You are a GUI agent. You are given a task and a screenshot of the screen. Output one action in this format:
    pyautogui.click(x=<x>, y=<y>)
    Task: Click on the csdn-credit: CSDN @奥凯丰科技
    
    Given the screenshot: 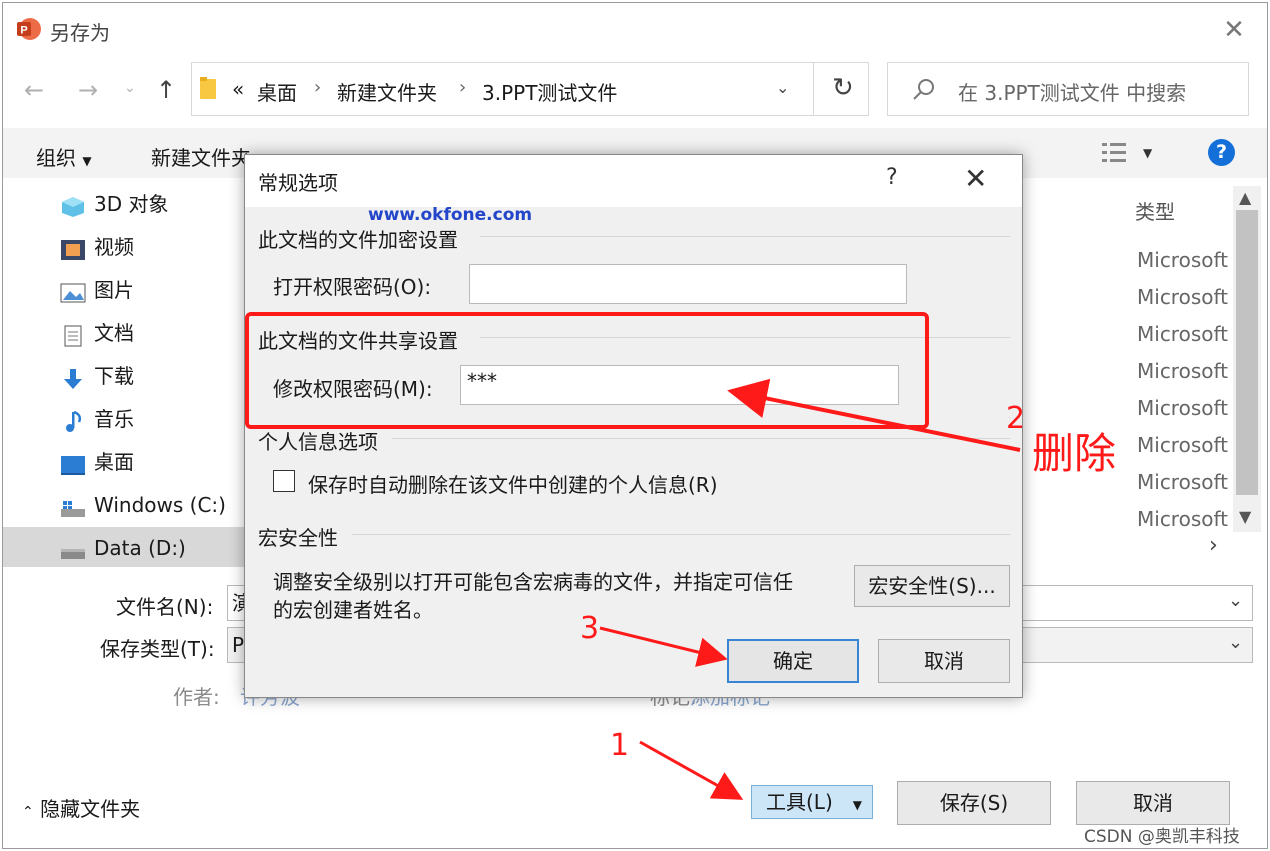 What is the action you would take?
    pyautogui.click(x=1162, y=837)
    